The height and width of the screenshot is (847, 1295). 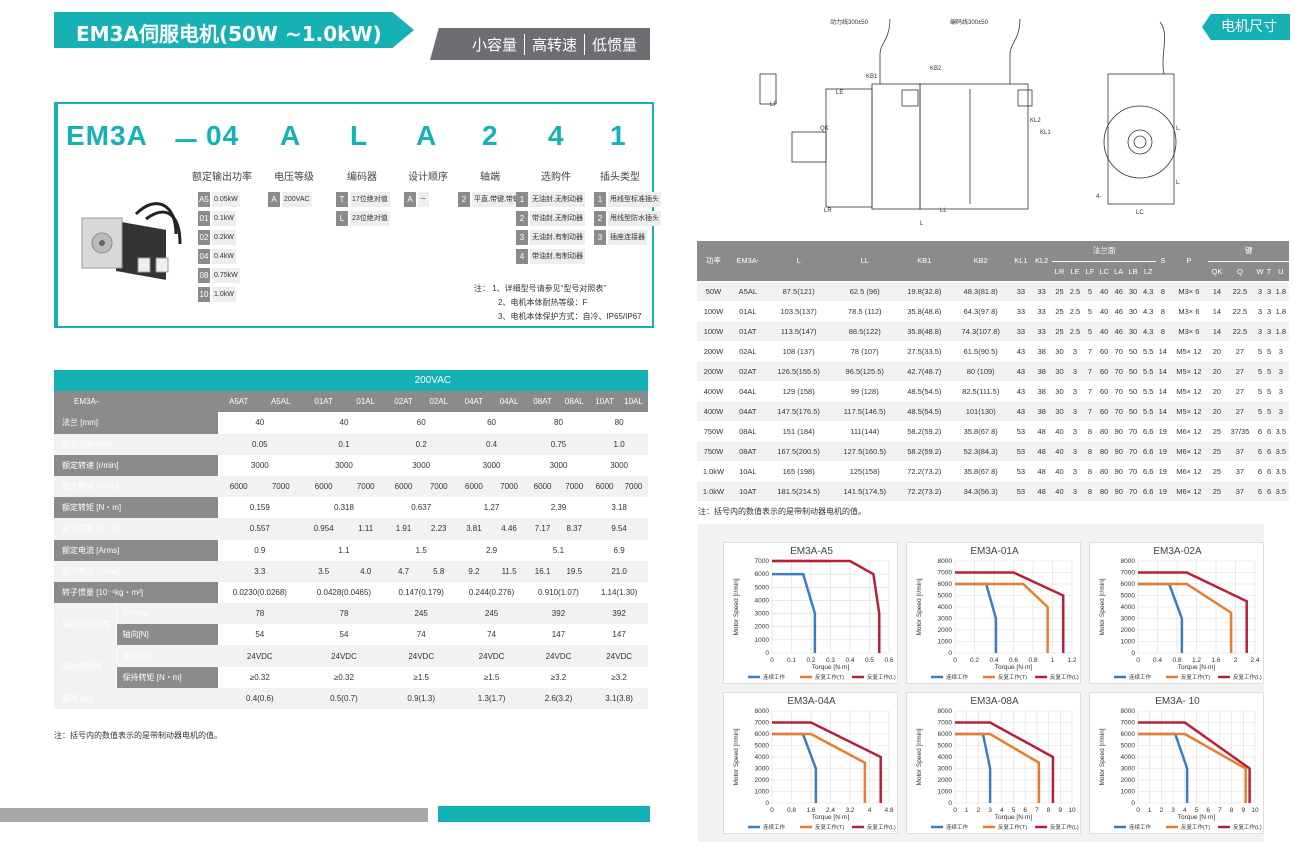 I want to click on x-tick-label: 0.5, so click(x=869, y=660).